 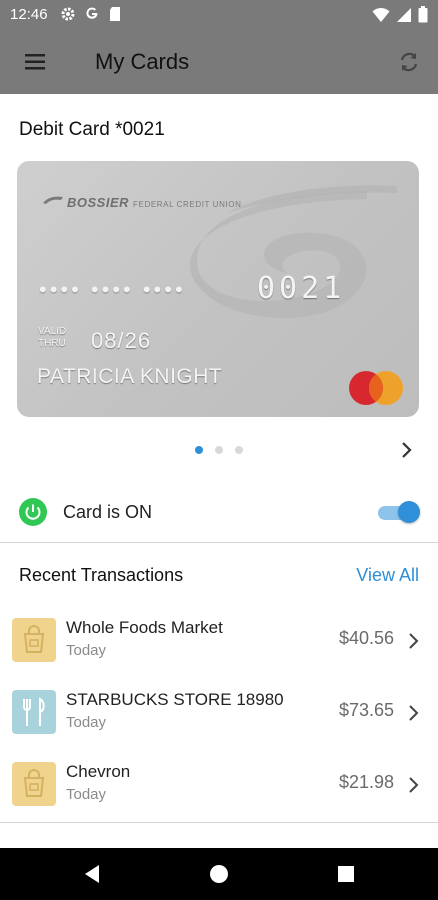 I want to click on transaction-amount: $73.65, so click(x=366, y=710).